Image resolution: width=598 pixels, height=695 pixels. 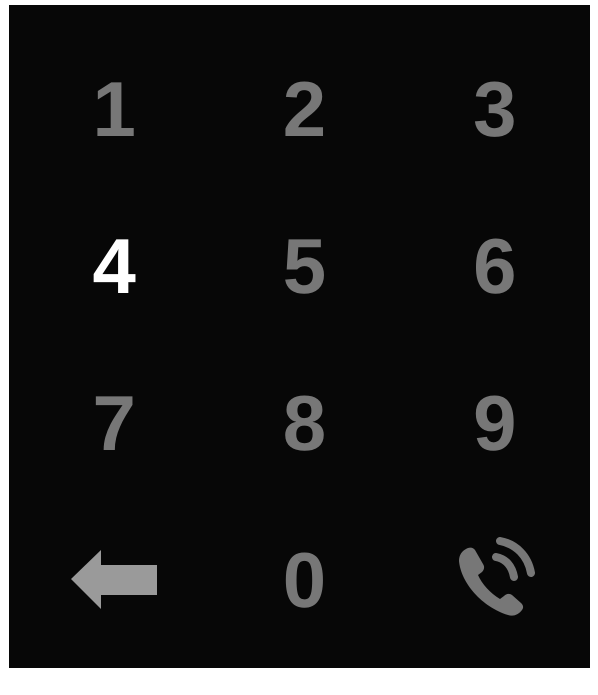 I want to click on digit-key: 6, so click(x=495, y=265).